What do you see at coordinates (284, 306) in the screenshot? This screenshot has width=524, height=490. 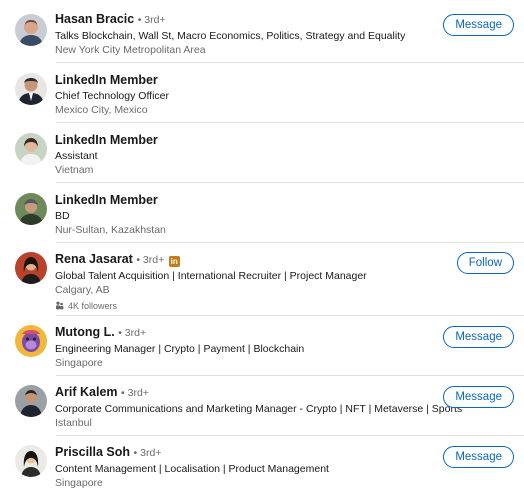 I see `followers-count: 4K followers` at bounding box center [284, 306].